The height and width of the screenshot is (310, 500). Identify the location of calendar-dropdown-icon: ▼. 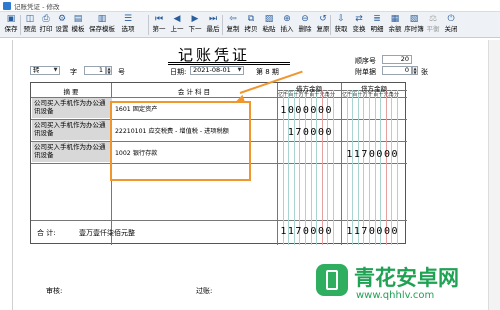
(239, 70).